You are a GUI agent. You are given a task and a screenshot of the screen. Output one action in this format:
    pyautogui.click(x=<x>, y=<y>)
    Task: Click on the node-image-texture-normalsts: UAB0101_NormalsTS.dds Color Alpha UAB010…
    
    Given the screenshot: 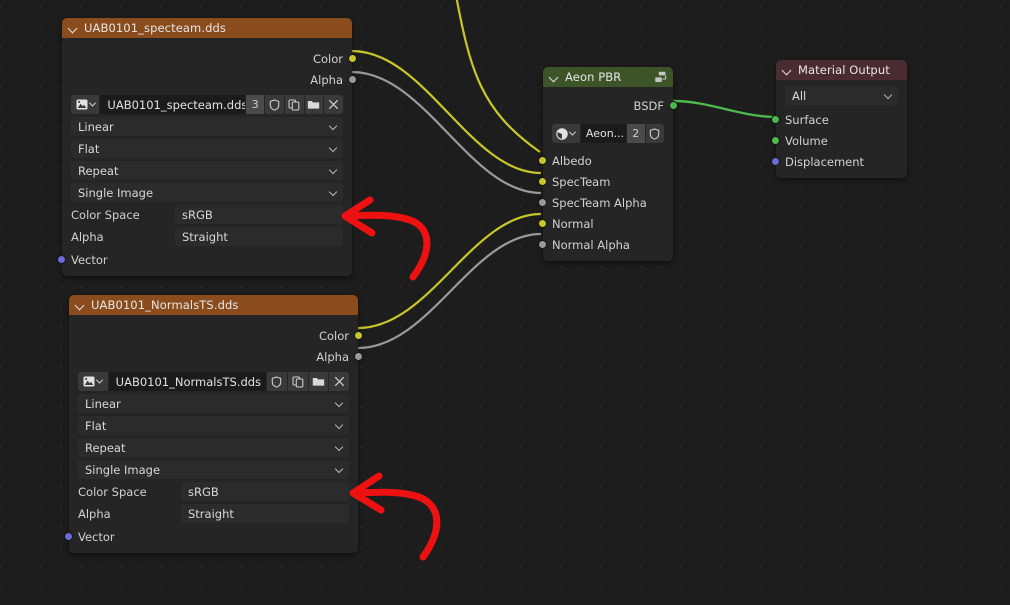 What is the action you would take?
    pyautogui.click(x=213, y=424)
    